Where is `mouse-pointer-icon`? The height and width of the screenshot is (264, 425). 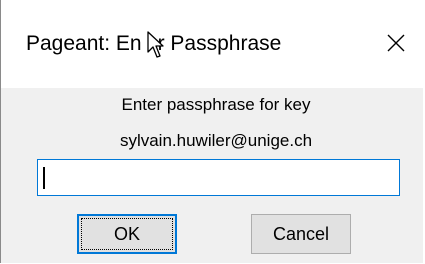
mouse-pointer-icon is located at coordinates (155, 44).